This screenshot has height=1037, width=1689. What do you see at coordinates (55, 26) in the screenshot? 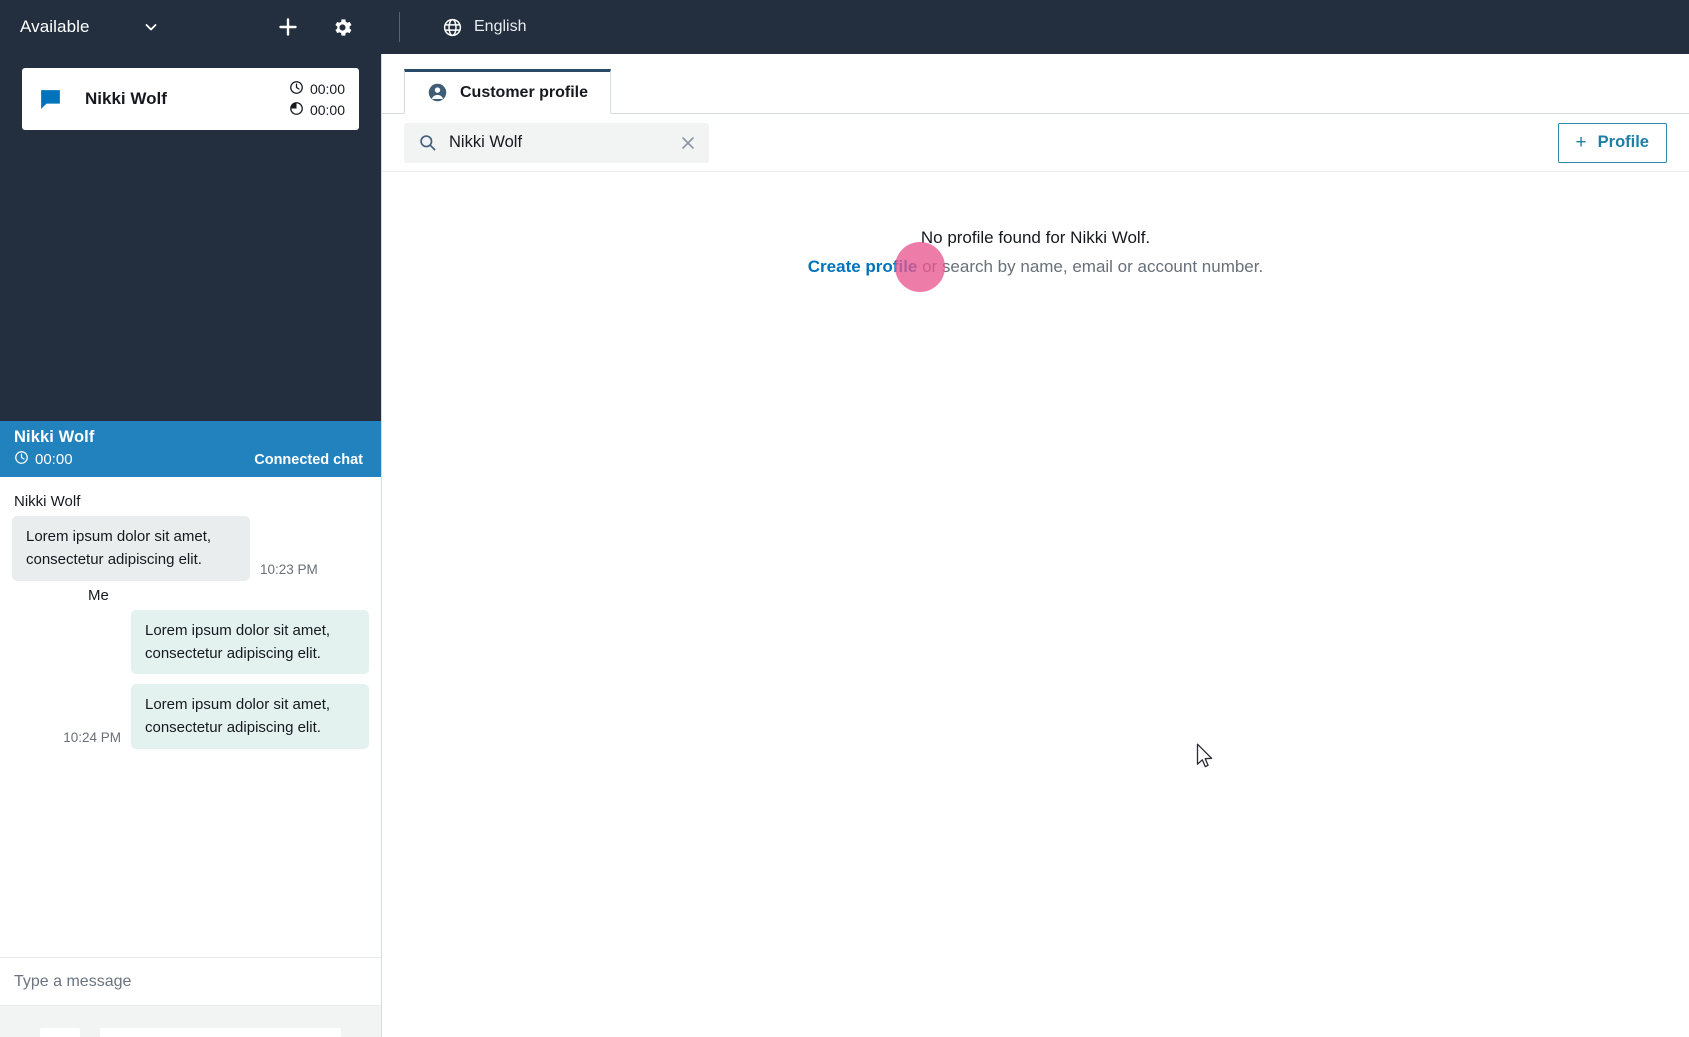
I see `agent-status-label: Available` at bounding box center [55, 26].